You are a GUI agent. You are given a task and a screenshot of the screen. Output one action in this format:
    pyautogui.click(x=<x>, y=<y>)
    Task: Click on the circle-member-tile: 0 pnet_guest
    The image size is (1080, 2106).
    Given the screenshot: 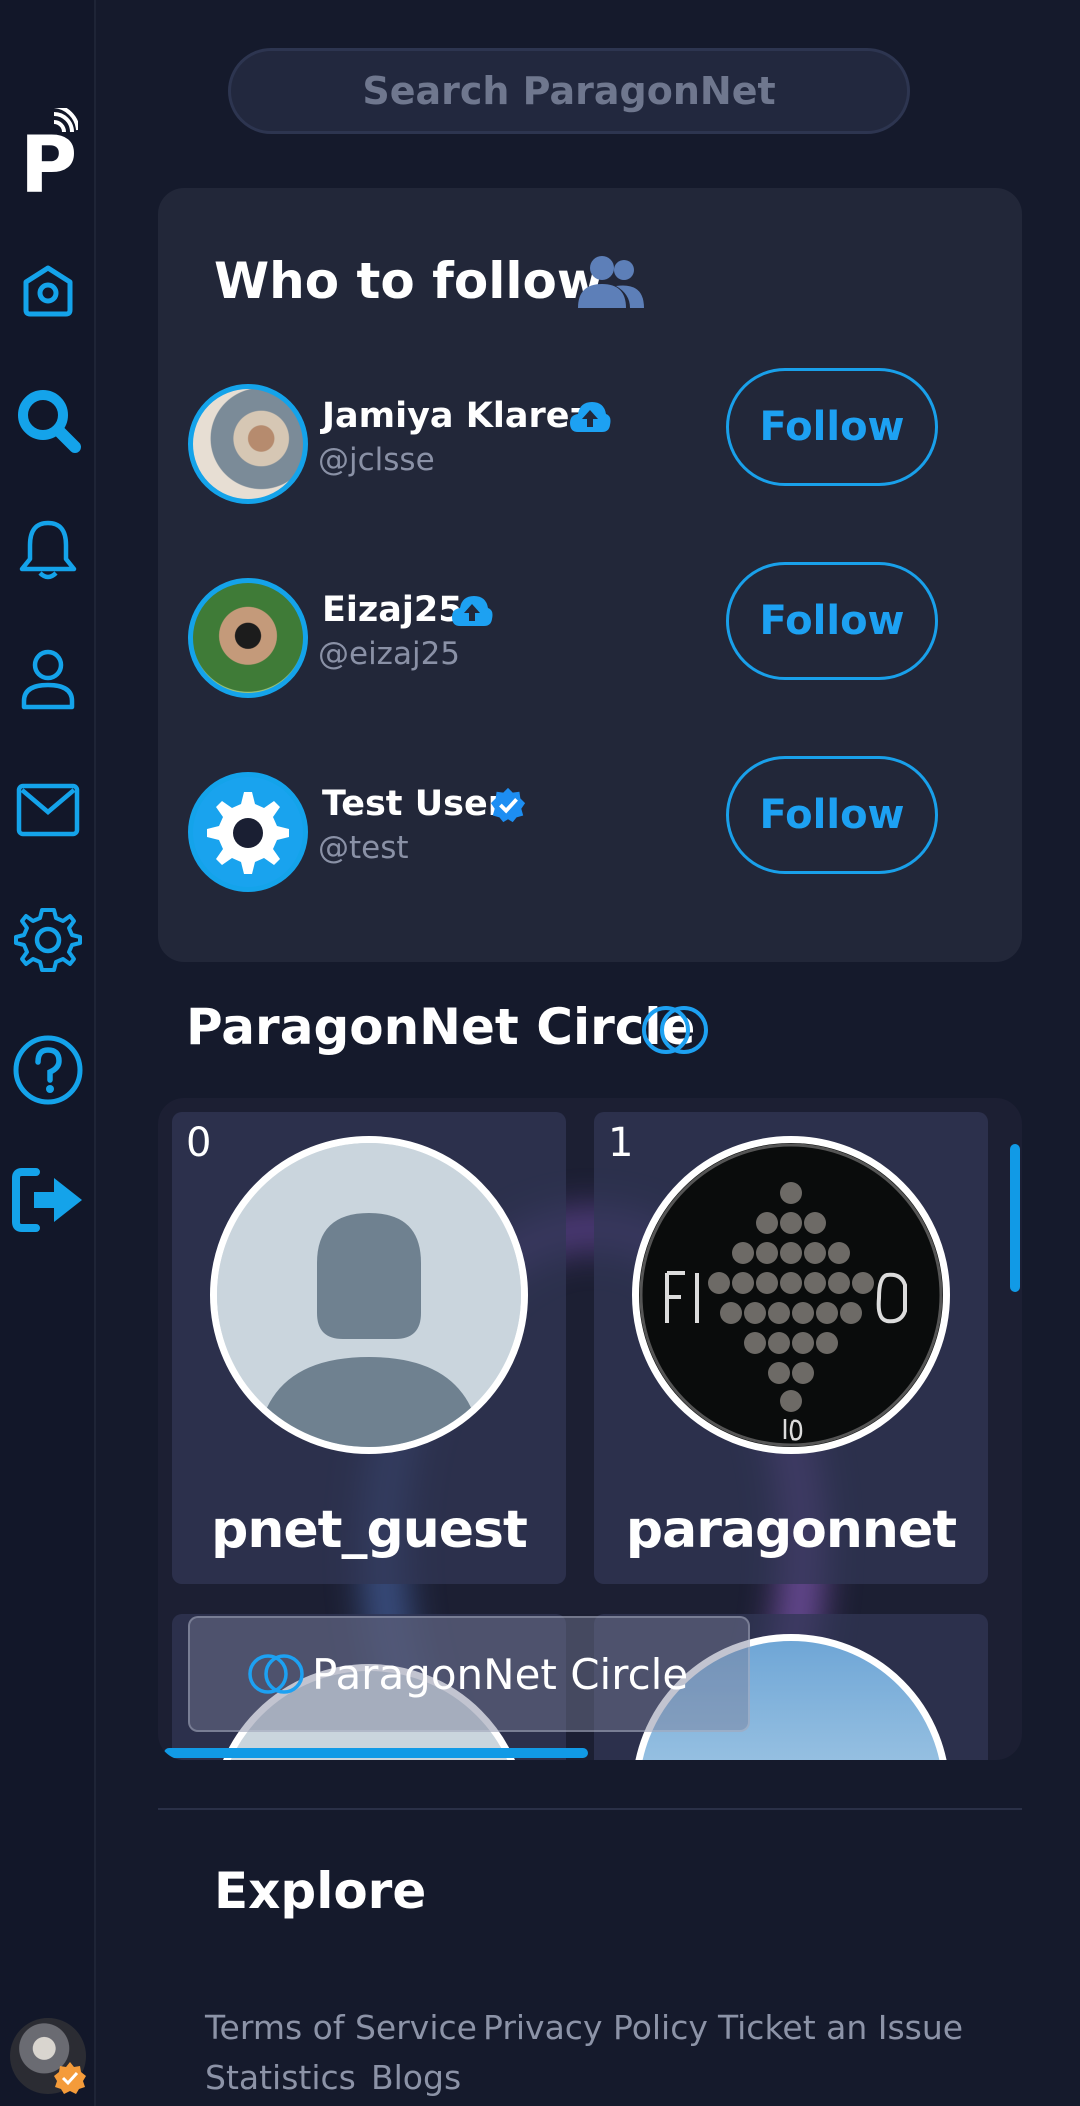 What is the action you would take?
    pyautogui.click(x=369, y=1348)
    